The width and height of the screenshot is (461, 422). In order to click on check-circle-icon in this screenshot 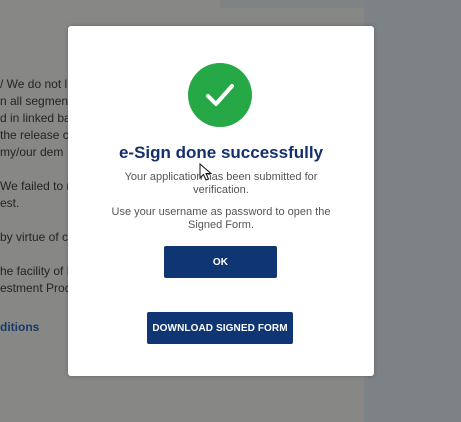, I will do `click(220, 95)`.